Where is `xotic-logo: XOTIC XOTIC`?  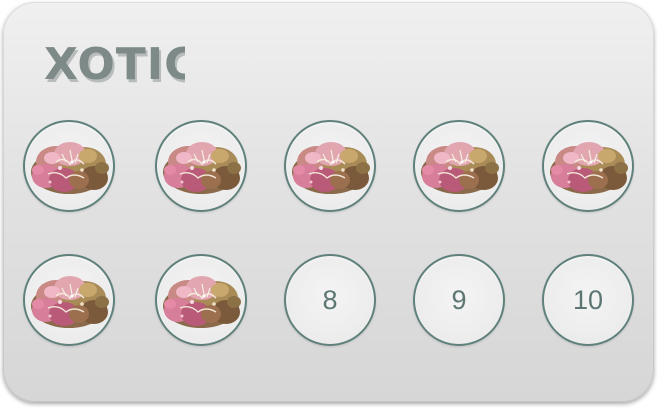
xotic-logo: XOTIC XOTIC is located at coordinates (114, 64).